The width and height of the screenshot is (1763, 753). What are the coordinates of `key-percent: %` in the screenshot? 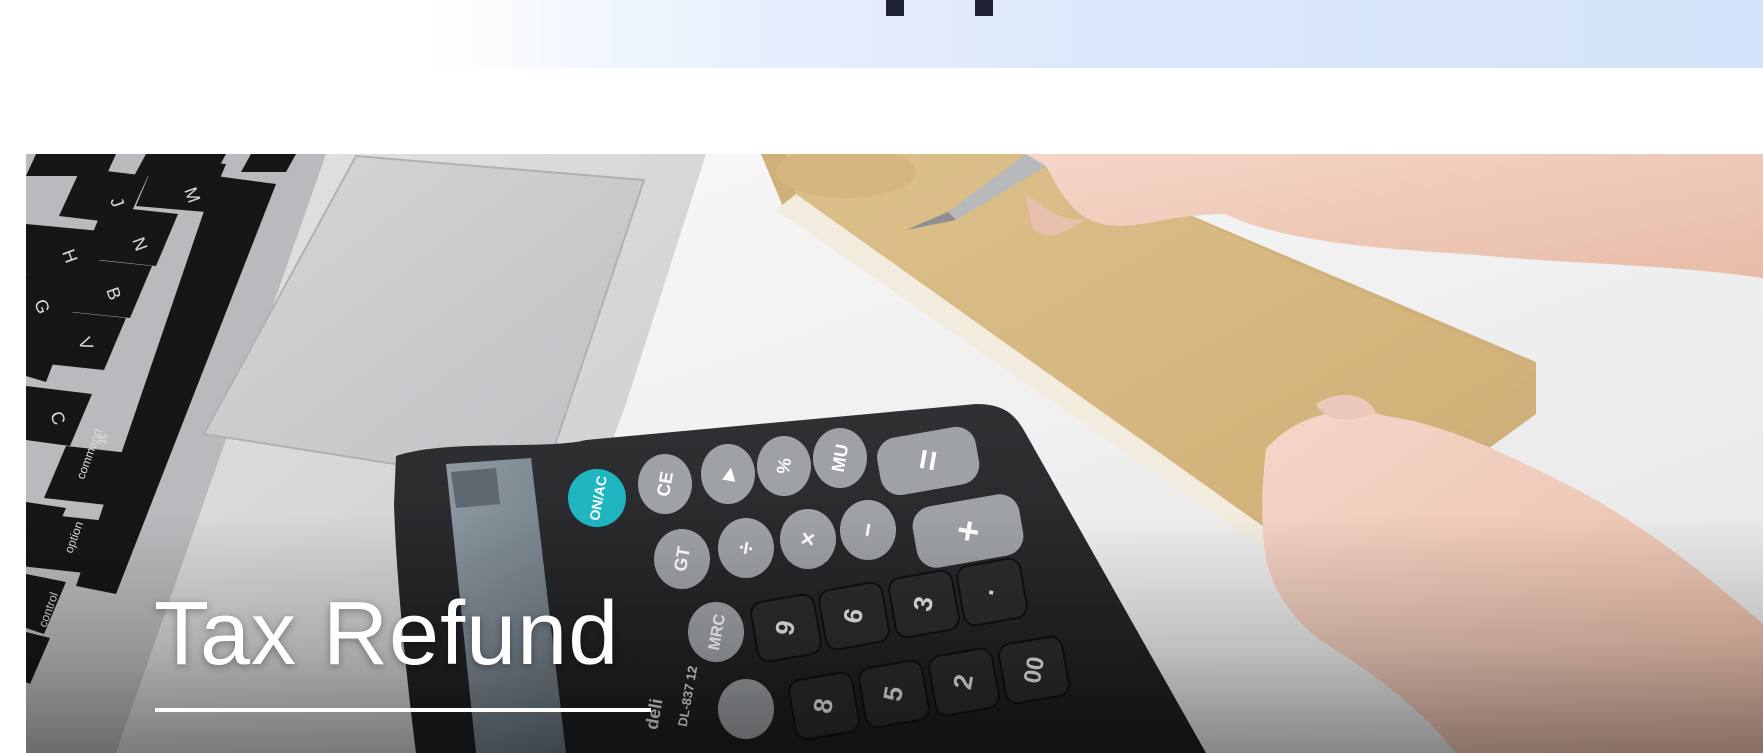 It's located at (784, 465).